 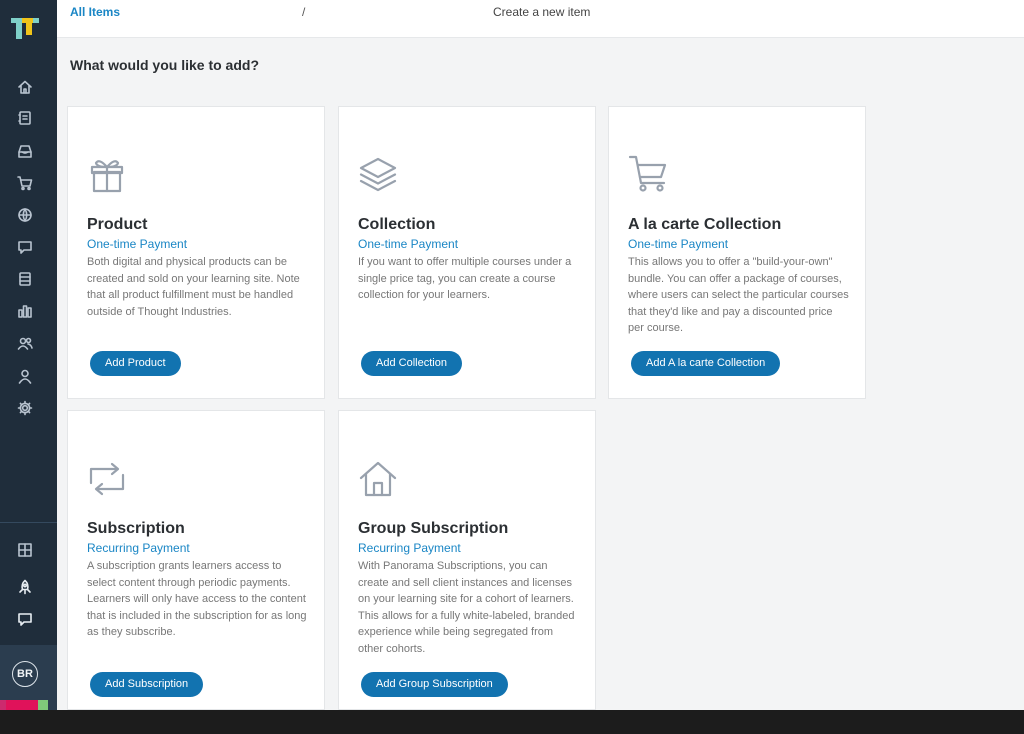 What do you see at coordinates (25, 376) in the screenshot?
I see `user-icon` at bounding box center [25, 376].